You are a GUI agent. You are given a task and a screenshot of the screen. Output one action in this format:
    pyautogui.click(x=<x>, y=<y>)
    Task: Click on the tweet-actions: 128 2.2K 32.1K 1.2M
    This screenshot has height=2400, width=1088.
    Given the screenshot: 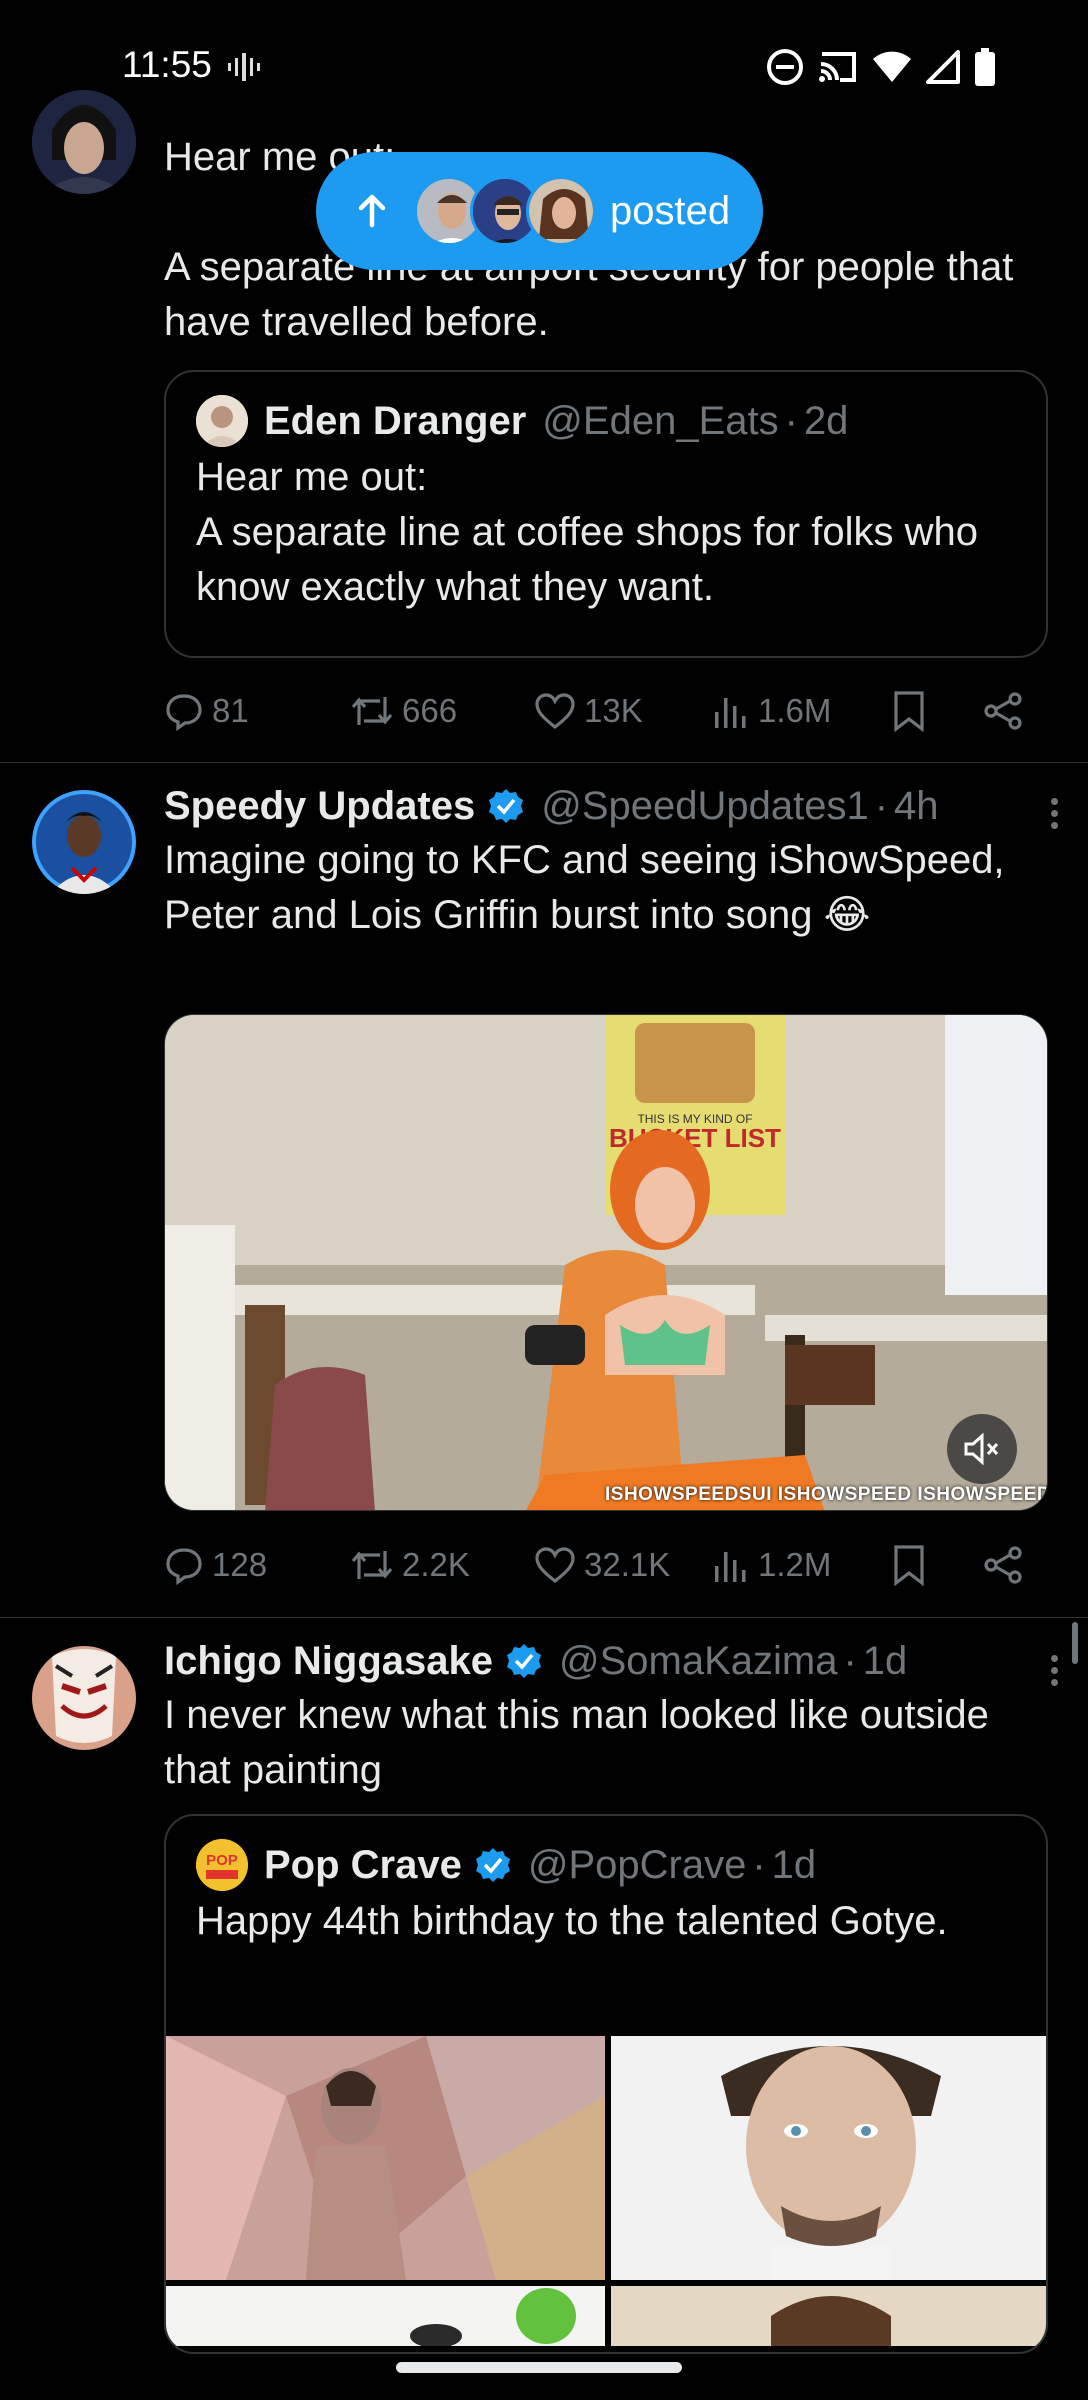 What is the action you would take?
    pyautogui.click(x=606, y=1565)
    